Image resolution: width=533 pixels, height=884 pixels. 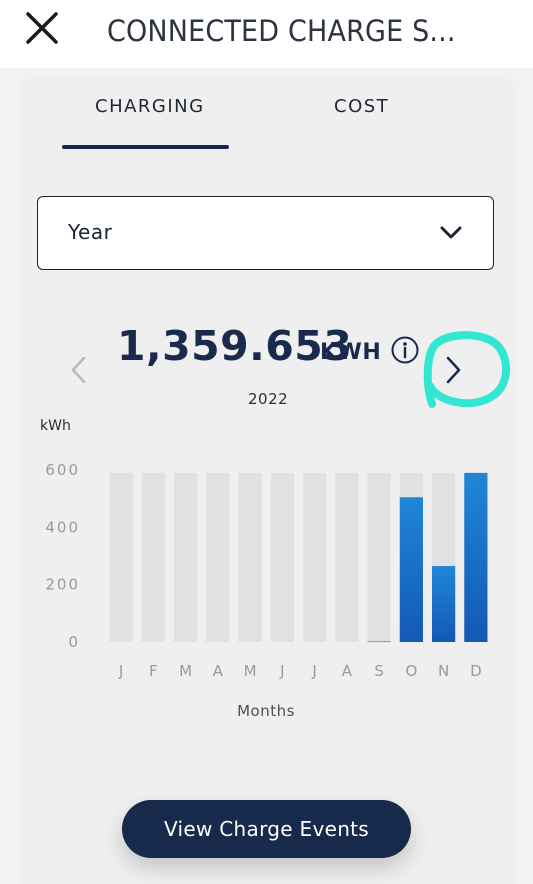 What do you see at coordinates (62, 470) in the screenshot?
I see `y-tick-label: 600` at bounding box center [62, 470].